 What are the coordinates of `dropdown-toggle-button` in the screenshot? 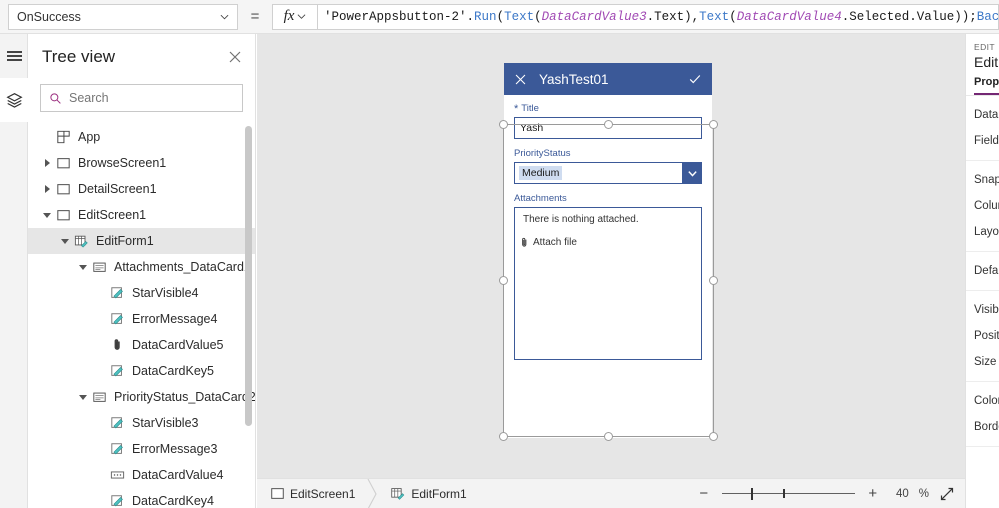 It's located at (692, 173).